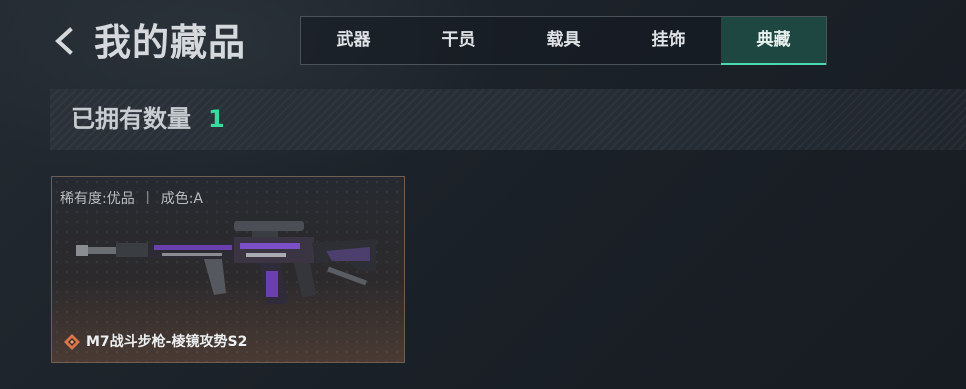 The width and height of the screenshot is (966, 389). I want to click on rarity-diamond-icon, so click(72, 342).